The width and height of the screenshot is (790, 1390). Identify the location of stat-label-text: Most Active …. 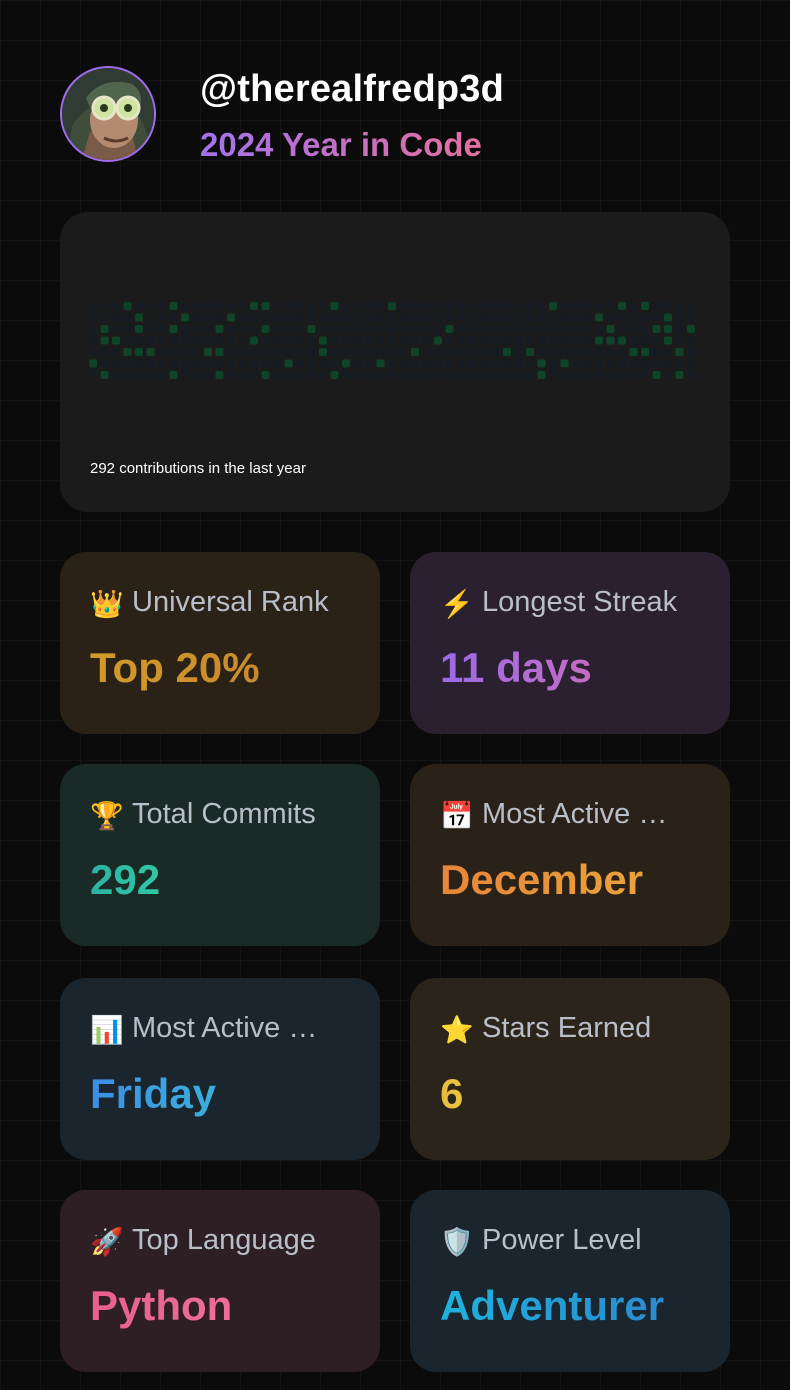
(225, 1028).